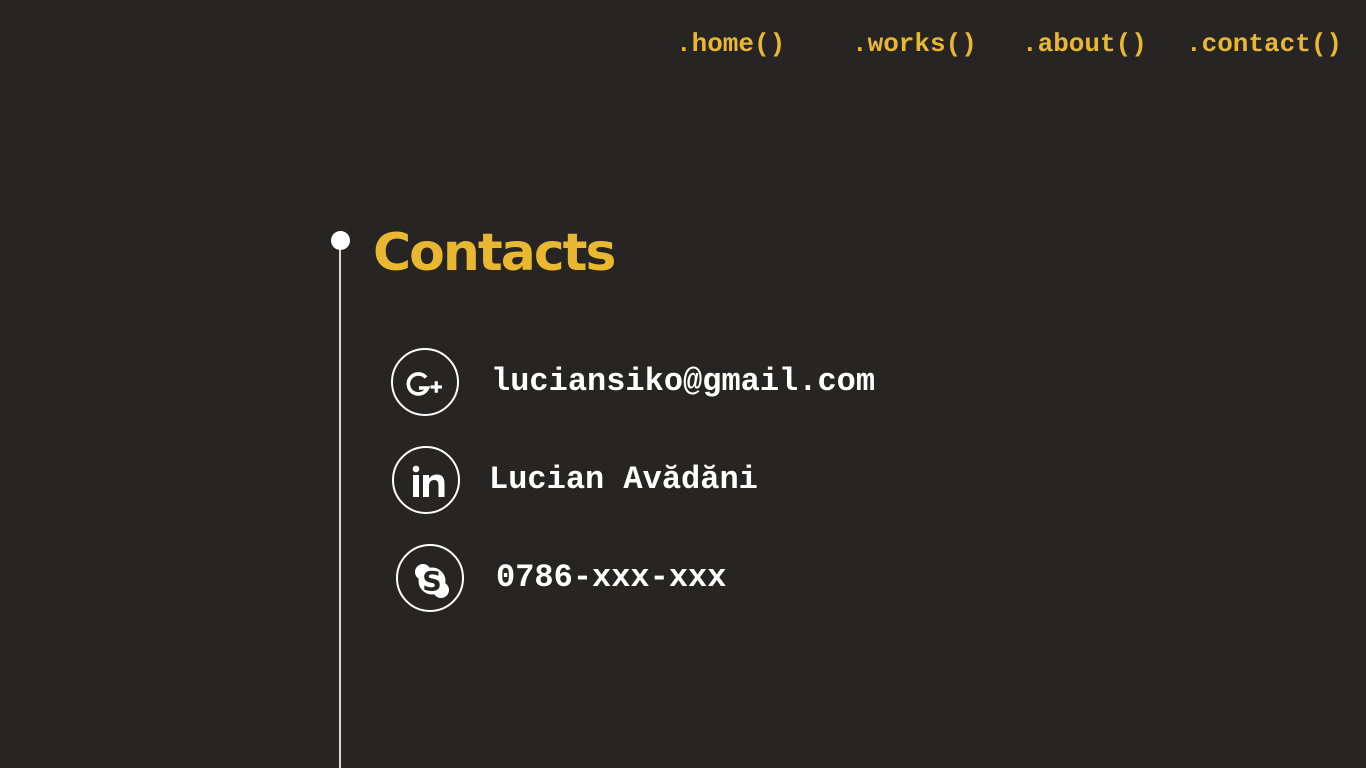 Image resolution: width=1366 pixels, height=768 pixels. What do you see at coordinates (1264, 44) in the screenshot?
I see `nav-link-contact: .contact()` at bounding box center [1264, 44].